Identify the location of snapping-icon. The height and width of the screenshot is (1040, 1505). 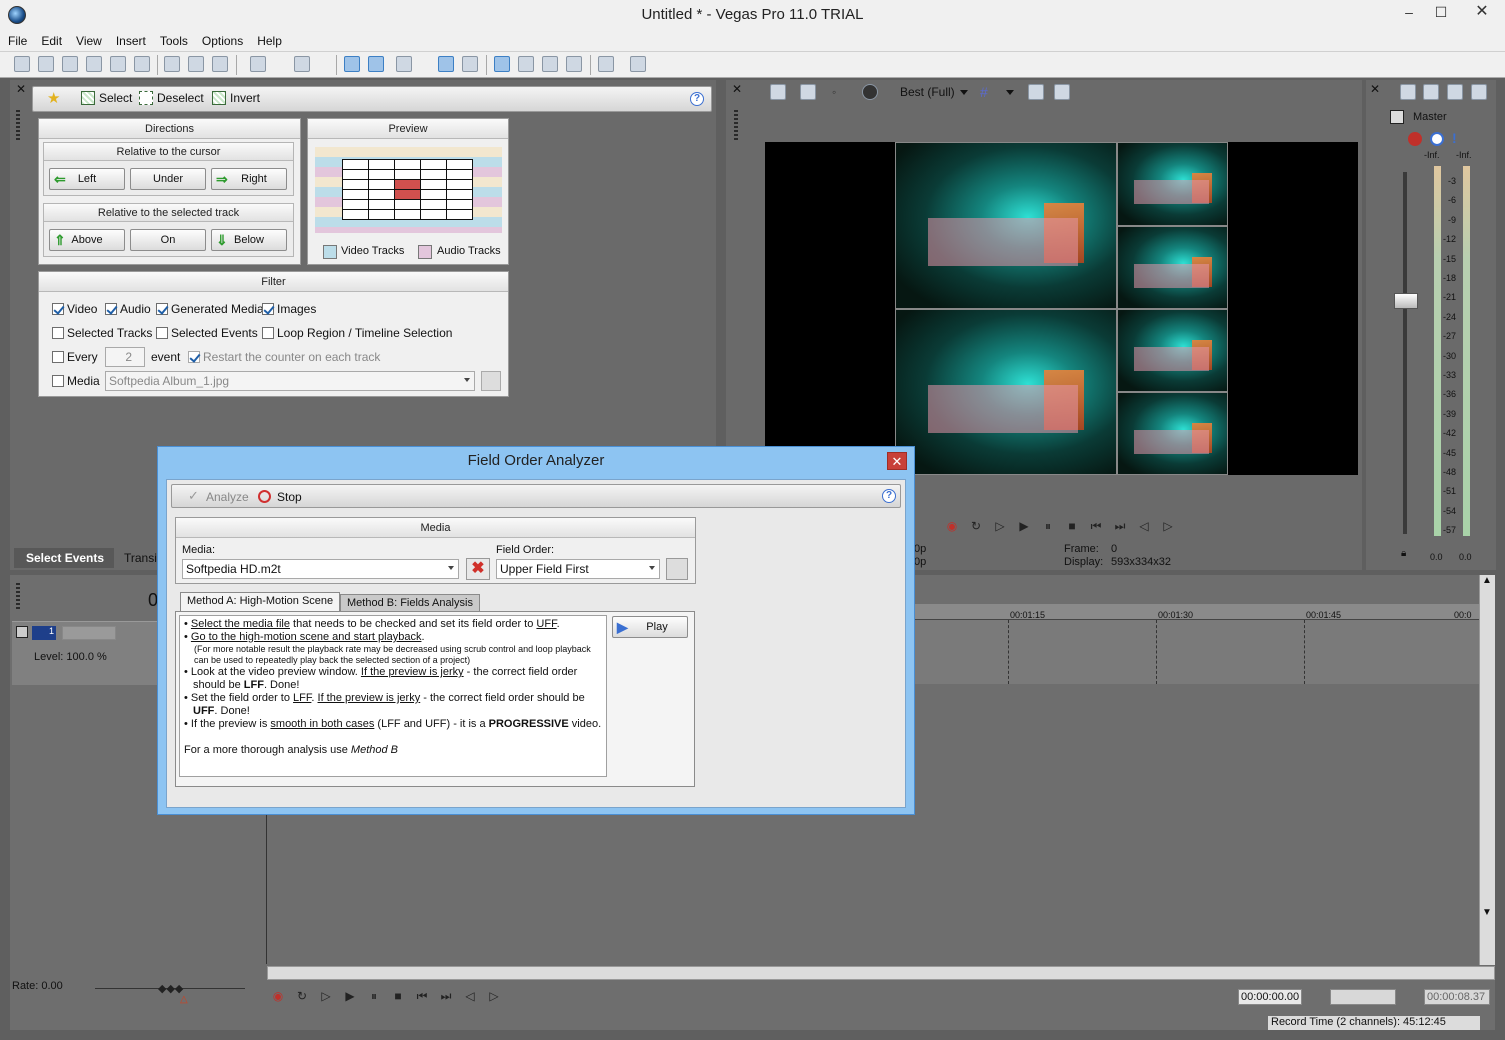
(404, 64).